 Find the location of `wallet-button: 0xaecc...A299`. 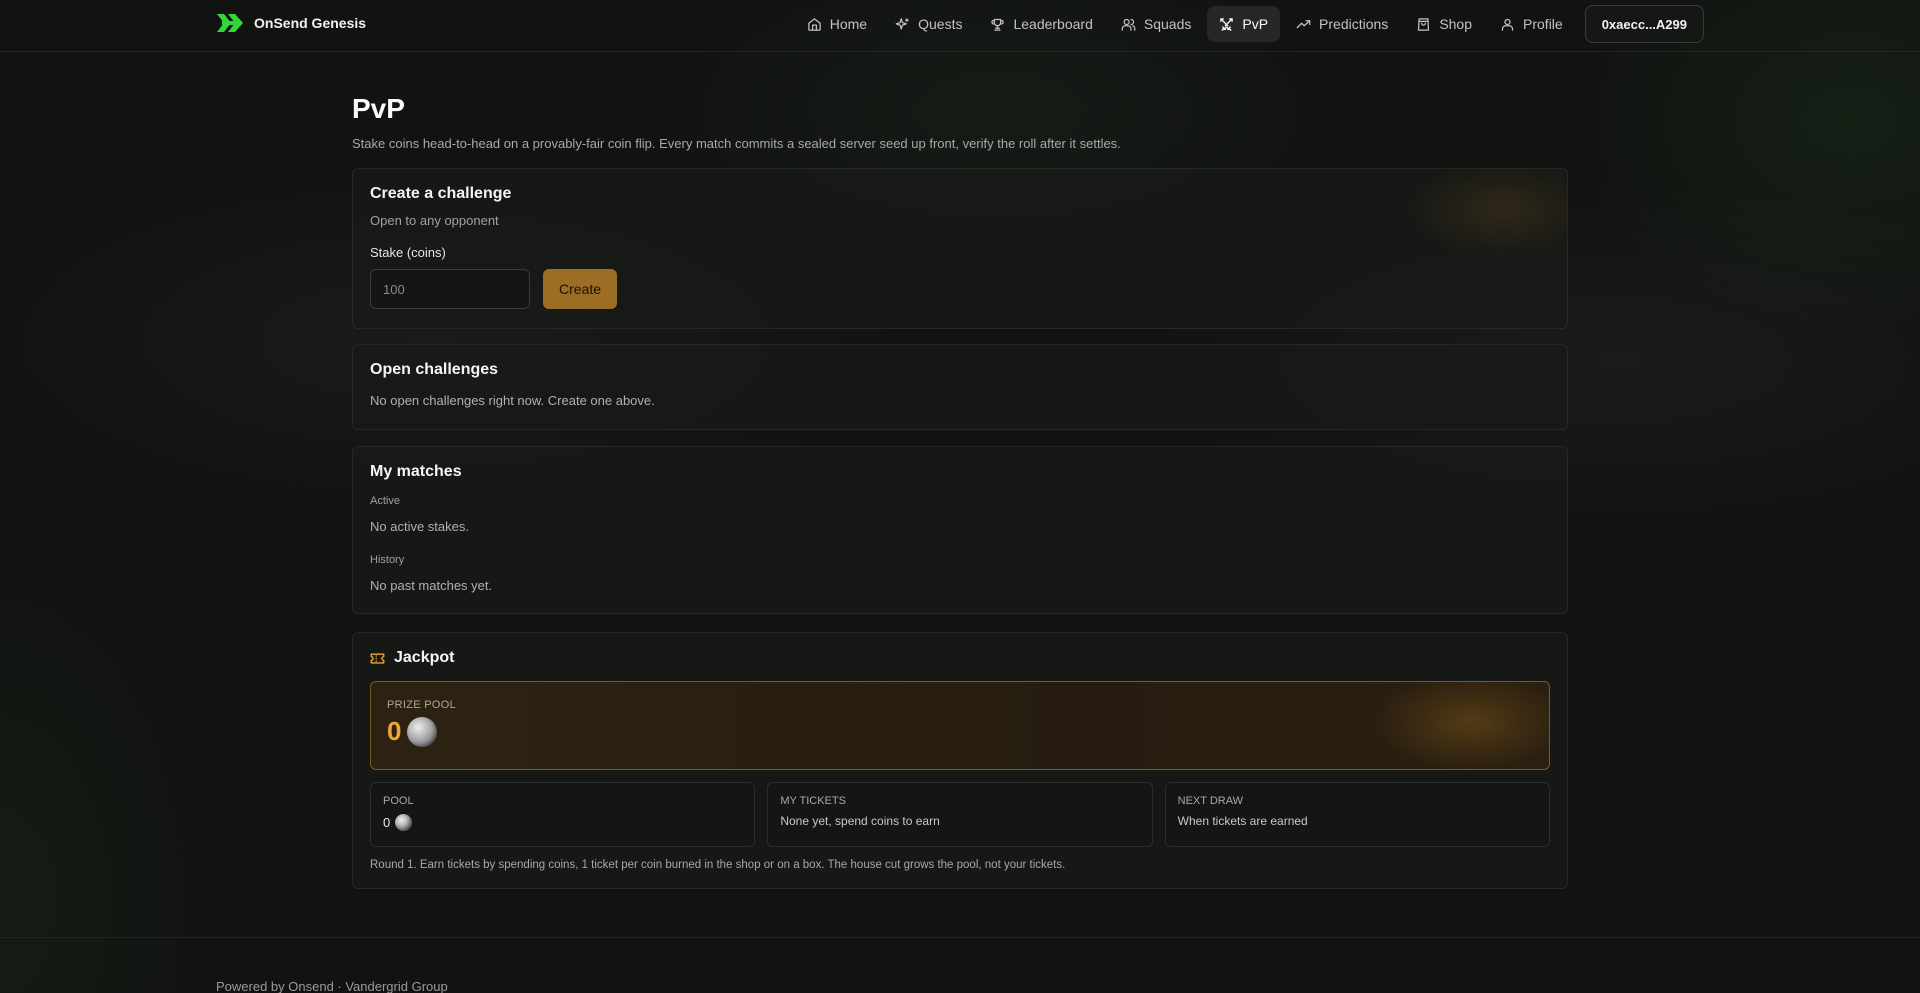

wallet-button: 0xaecc...A299 is located at coordinates (1644, 24).